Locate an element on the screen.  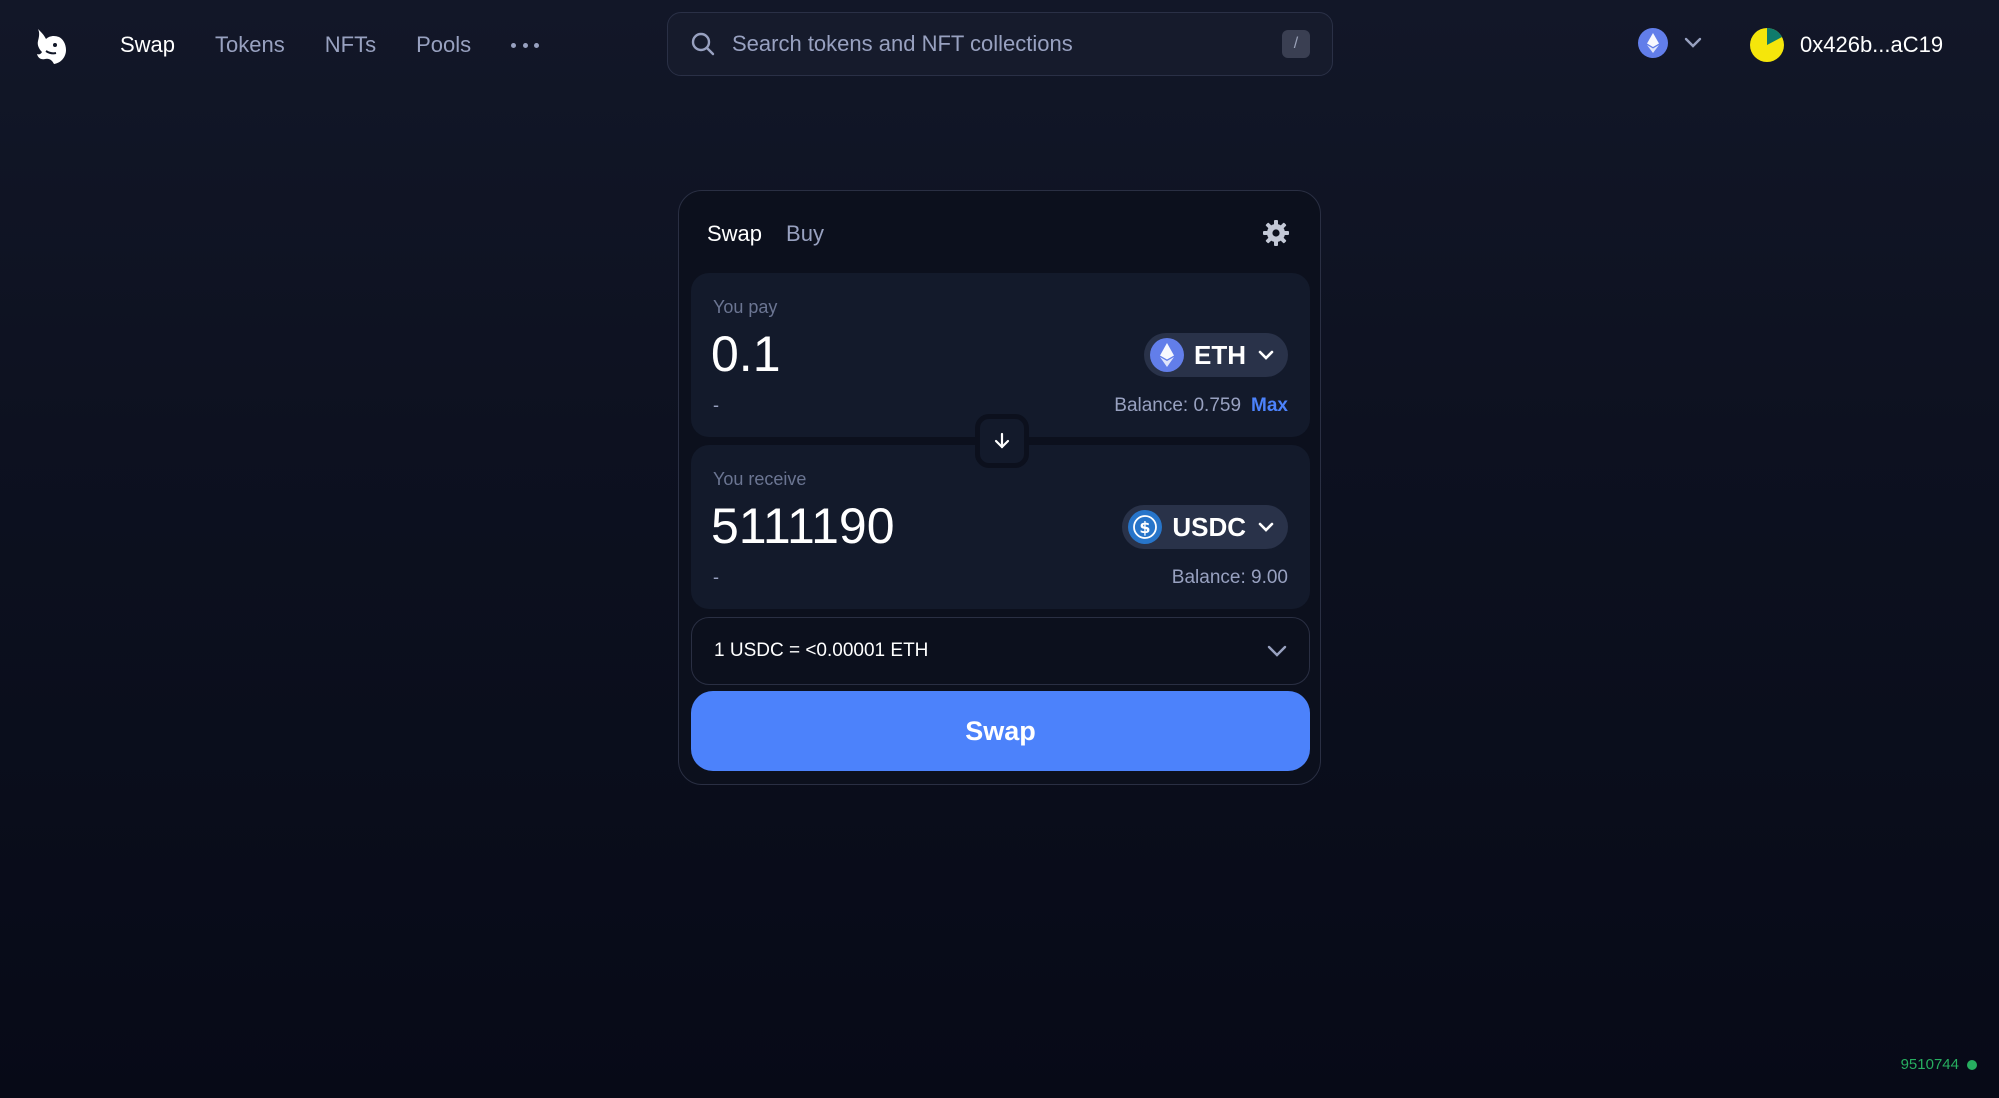
receive-label: You receive is located at coordinates (760, 479).